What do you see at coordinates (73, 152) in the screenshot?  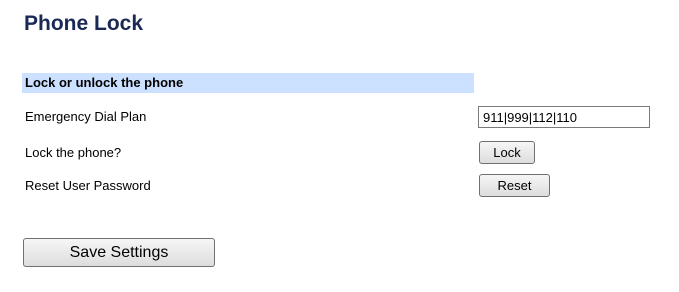 I see `lock-phone-label: Lock the phone?` at bounding box center [73, 152].